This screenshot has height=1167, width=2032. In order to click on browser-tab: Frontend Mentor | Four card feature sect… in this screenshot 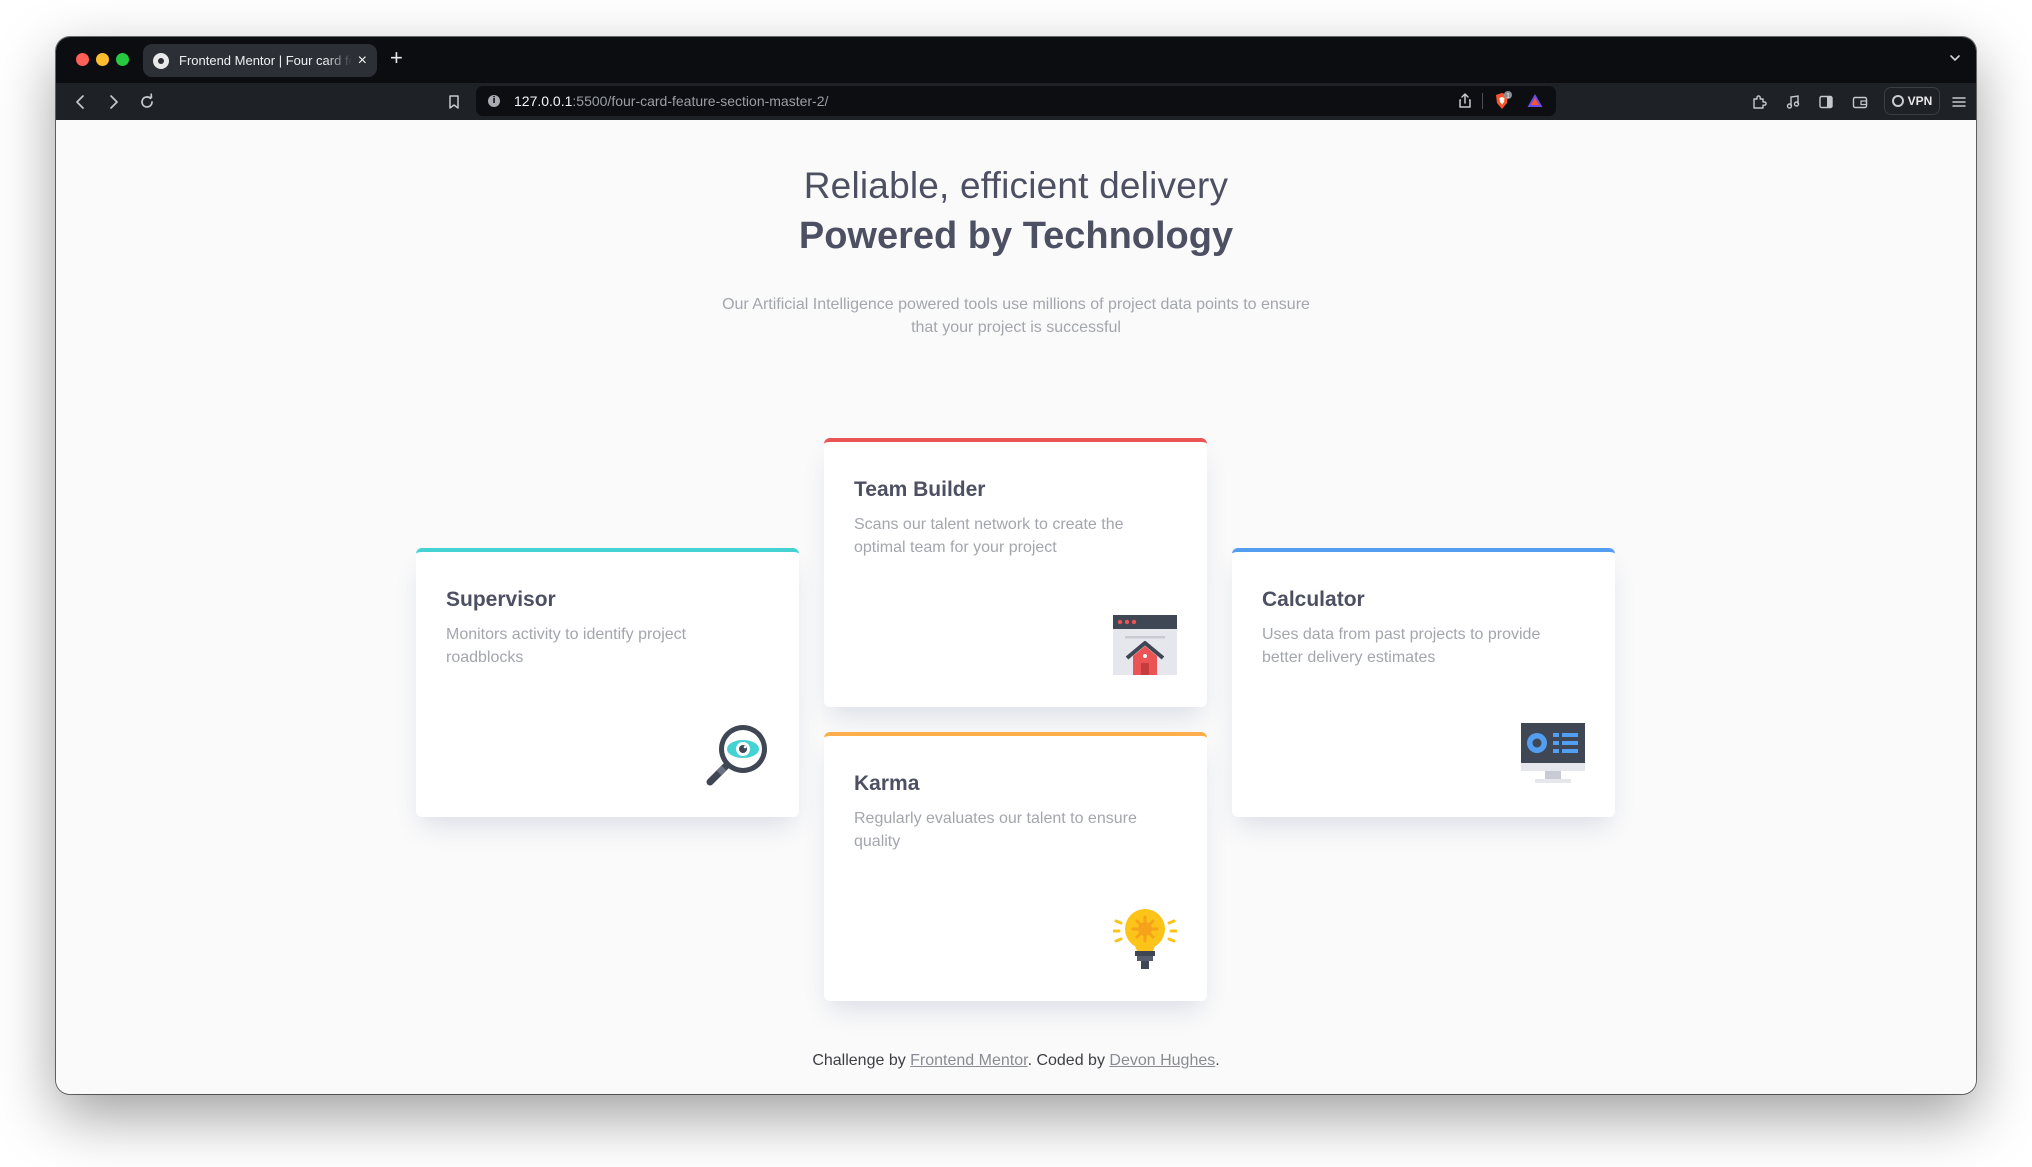, I will do `click(260, 60)`.